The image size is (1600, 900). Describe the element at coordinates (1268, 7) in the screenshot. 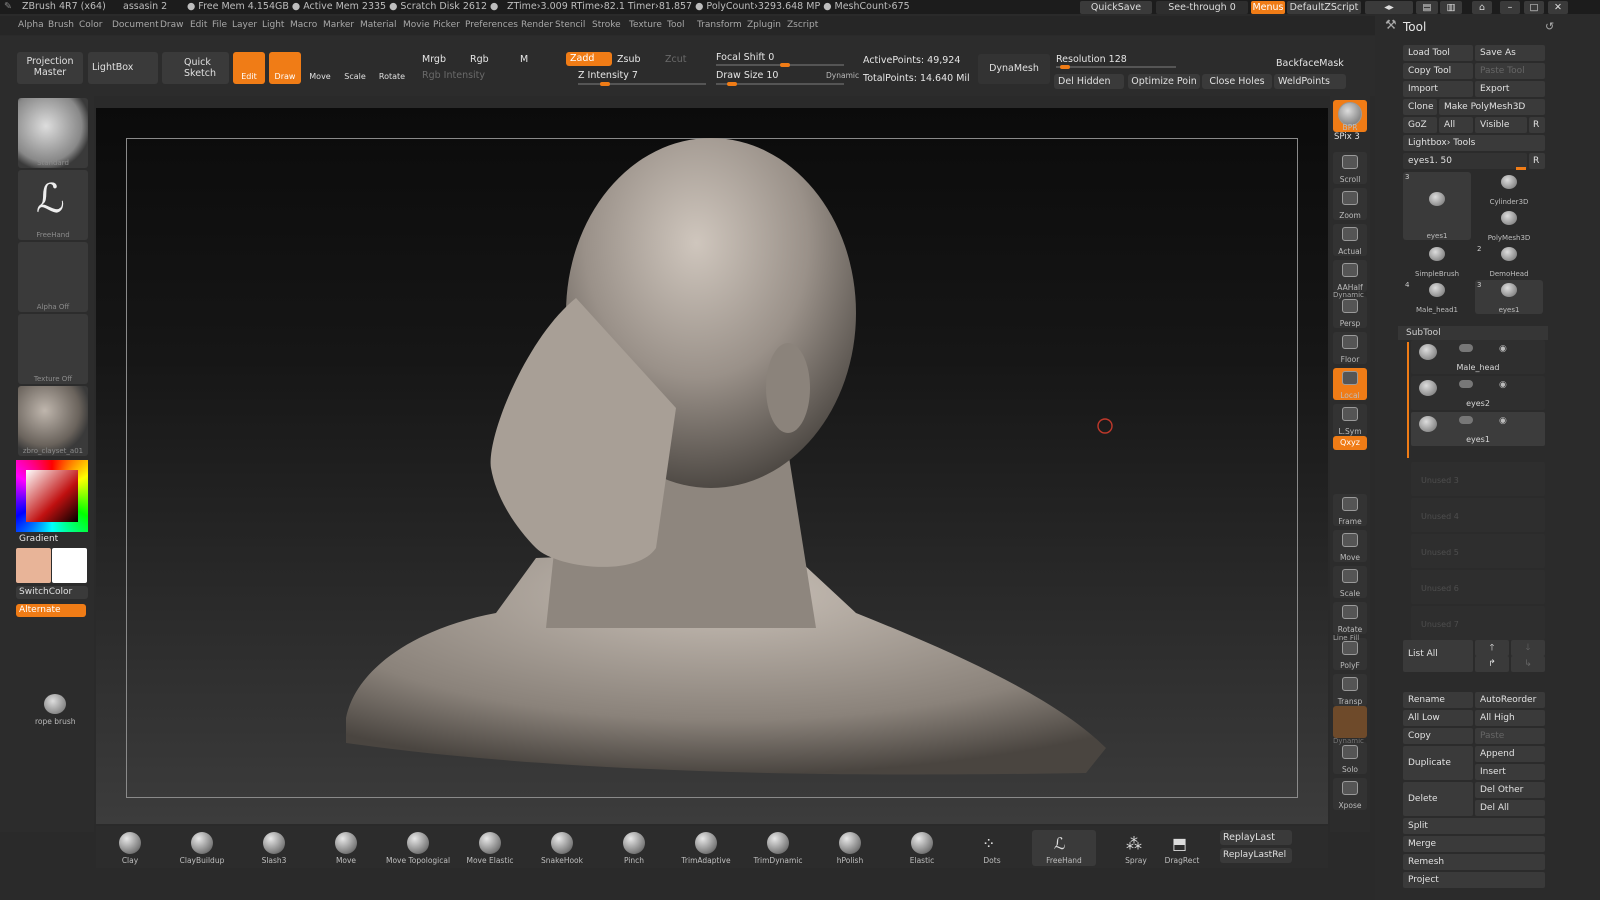

I see `menus-toggle: Menus` at that location.